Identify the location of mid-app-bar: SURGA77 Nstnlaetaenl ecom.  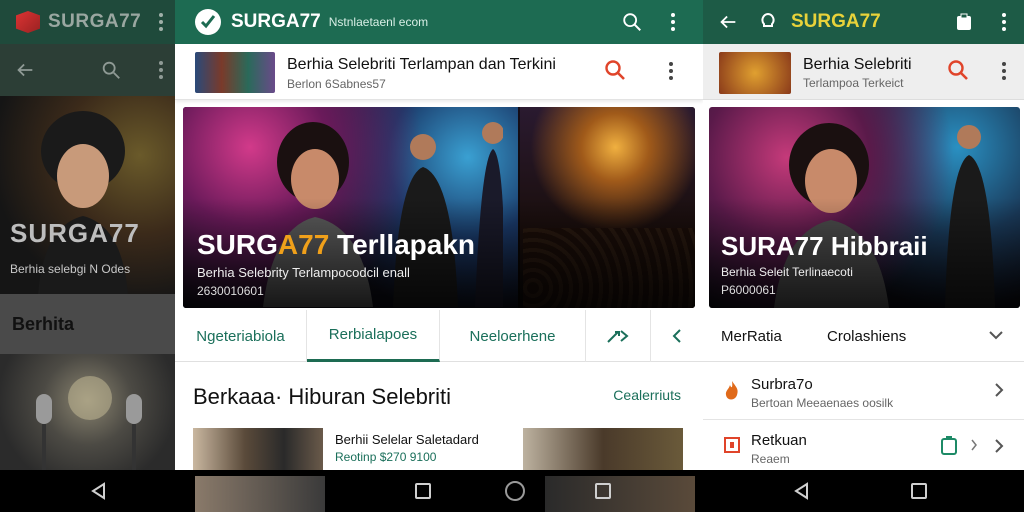
(439, 22).